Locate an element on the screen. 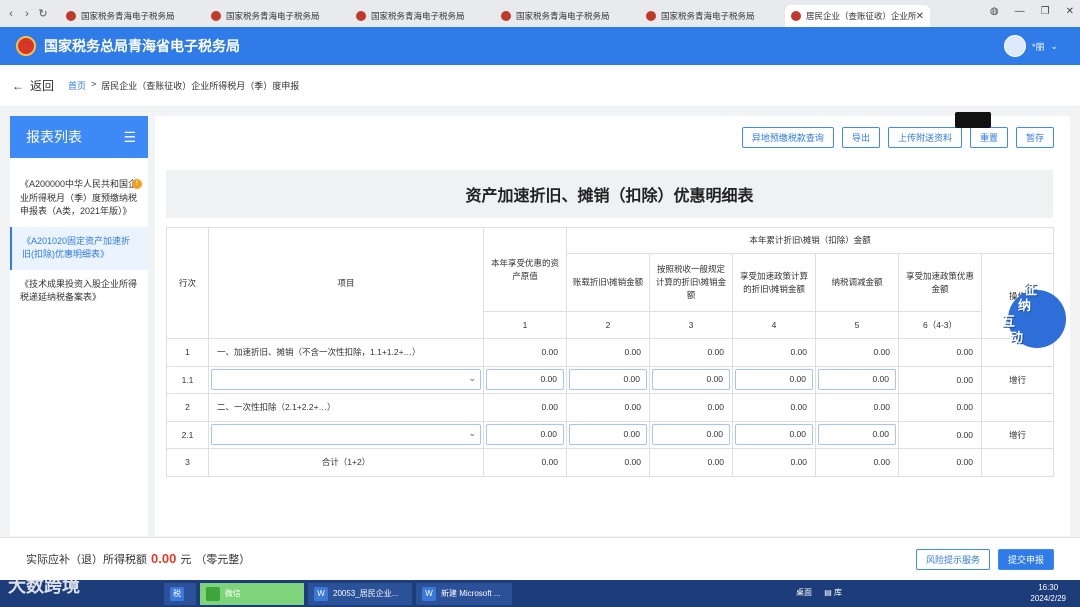 This screenshot has width=1080, height=607. tax-due-label: 实际应补（退）所得税额 is located at coordinates (86, 560).